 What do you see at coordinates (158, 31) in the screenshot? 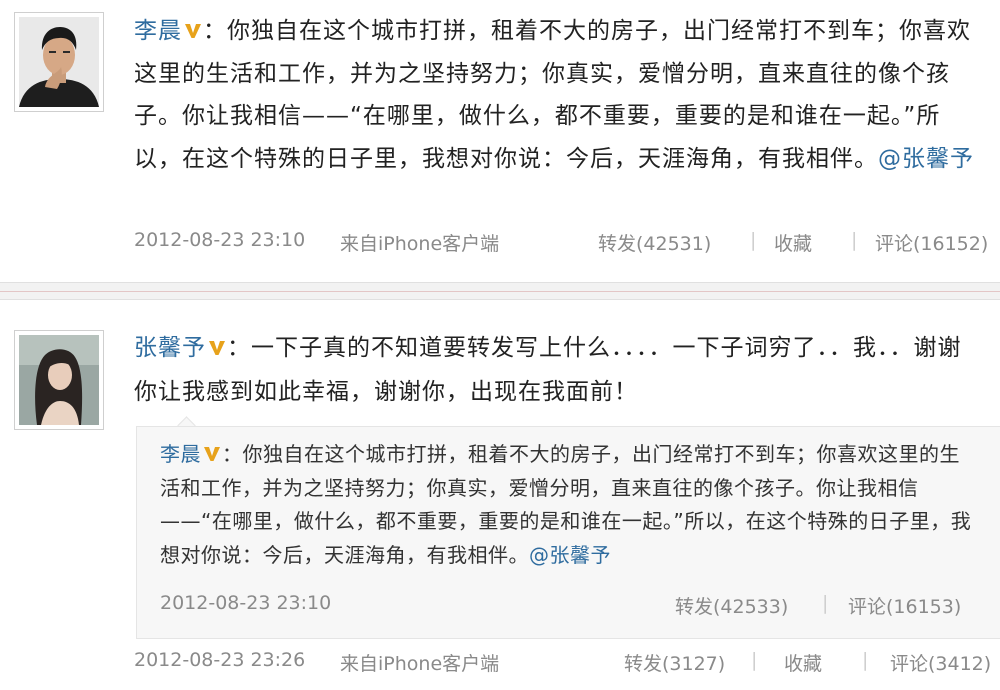
I see `author-name: 李晨` at bounding box center [158, 31].